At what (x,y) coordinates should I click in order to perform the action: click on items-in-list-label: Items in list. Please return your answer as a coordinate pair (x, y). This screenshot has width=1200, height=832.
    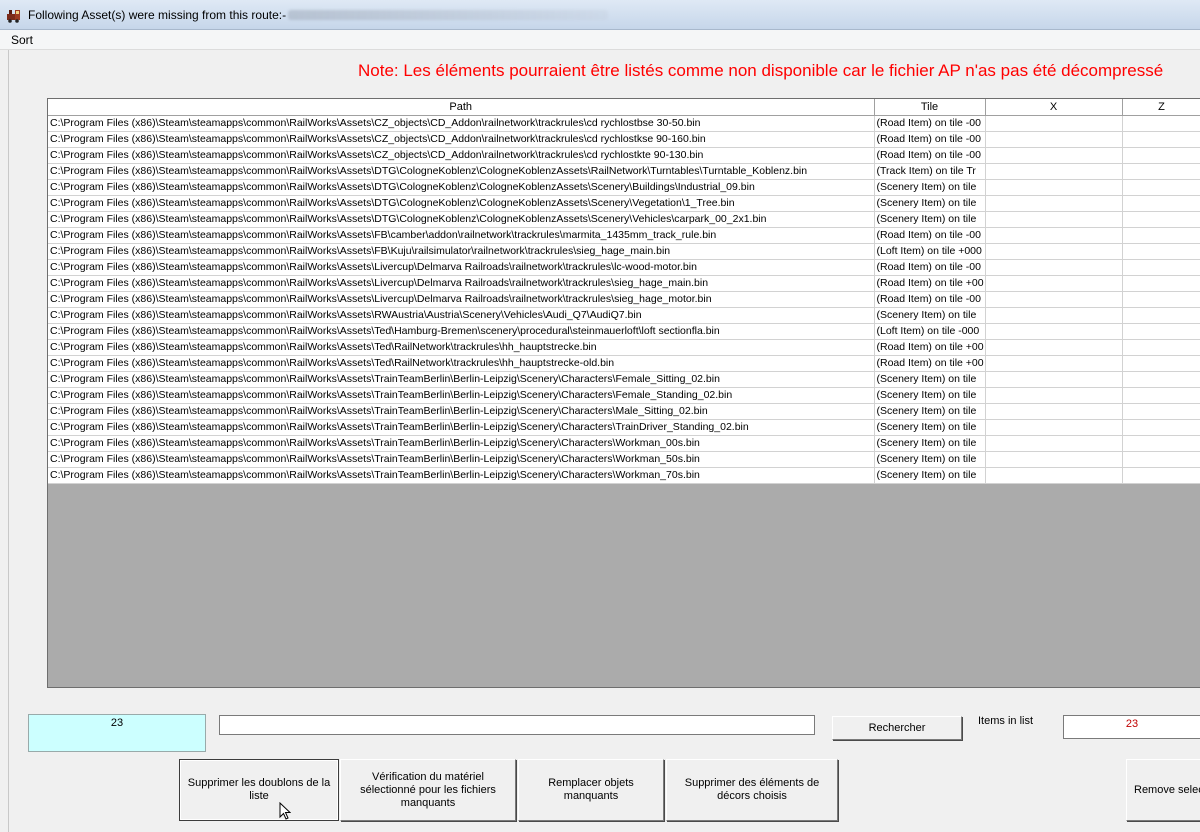
    Looking at the image, I should click on (1006, 721).